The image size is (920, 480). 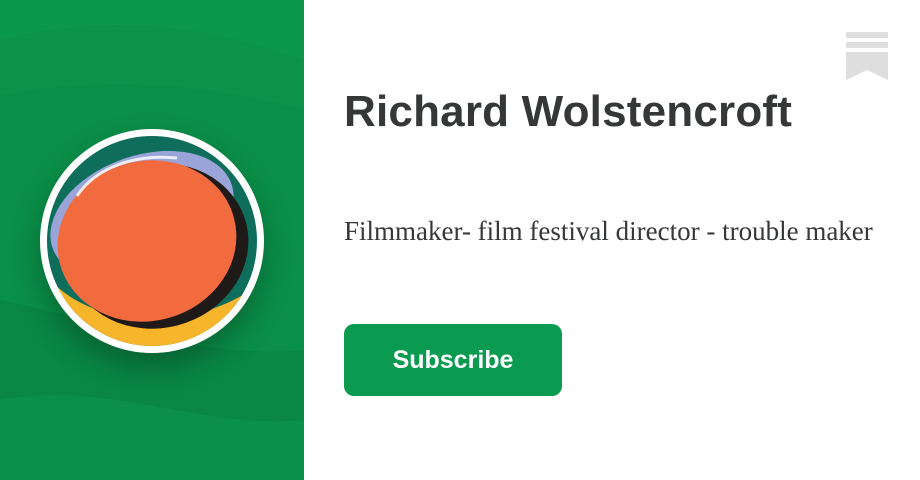 What do you see at coordinates (867, 56) in the screenshot?
I see `bookmark-icon` at bounding box center [867, 56].